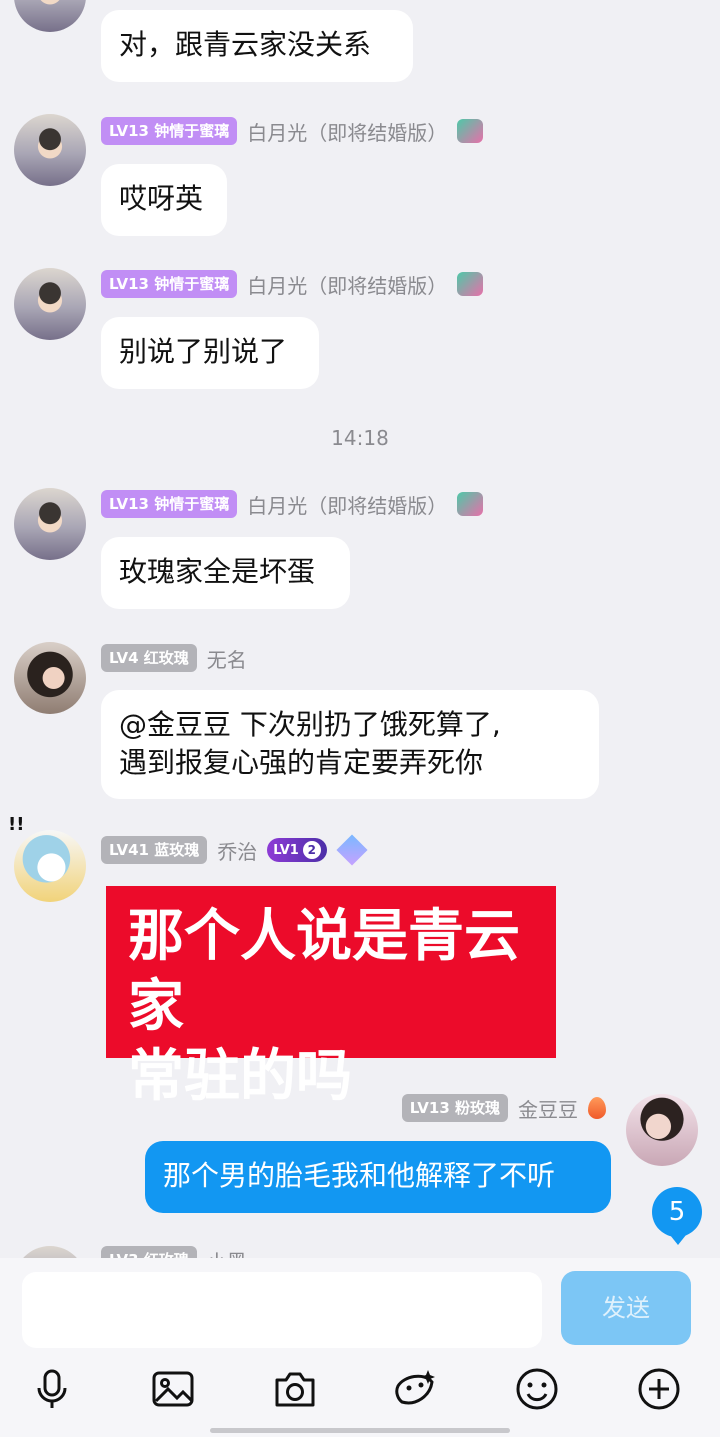  I want to click on sticker-icon, so click(415, 1389).